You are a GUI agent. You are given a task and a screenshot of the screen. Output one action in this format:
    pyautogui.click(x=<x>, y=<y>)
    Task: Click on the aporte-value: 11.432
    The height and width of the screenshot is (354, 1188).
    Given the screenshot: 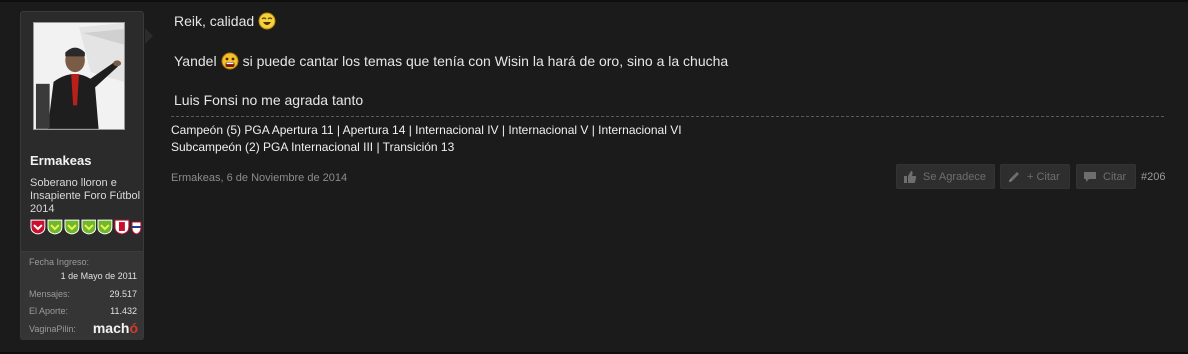 What is the action you would take?
    pyautogui.click(x=123, y=311)
    